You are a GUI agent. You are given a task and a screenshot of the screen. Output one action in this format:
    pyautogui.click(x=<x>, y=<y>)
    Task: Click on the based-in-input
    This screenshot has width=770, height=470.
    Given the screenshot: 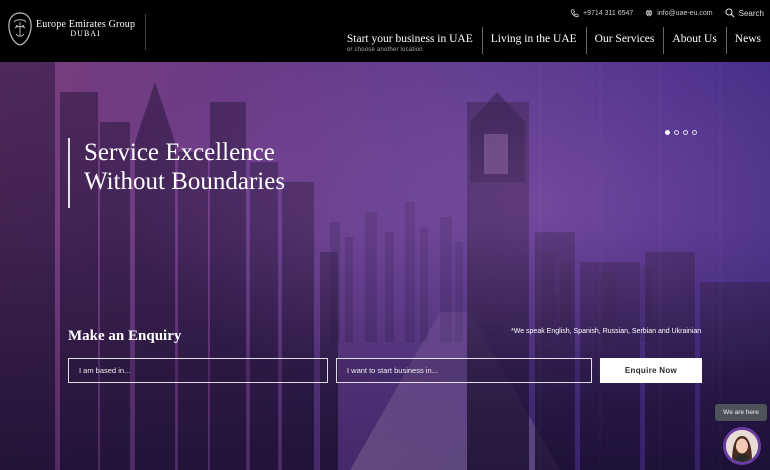 What is the action you would take?
    pyautogui.click(x=198, y=370)
    